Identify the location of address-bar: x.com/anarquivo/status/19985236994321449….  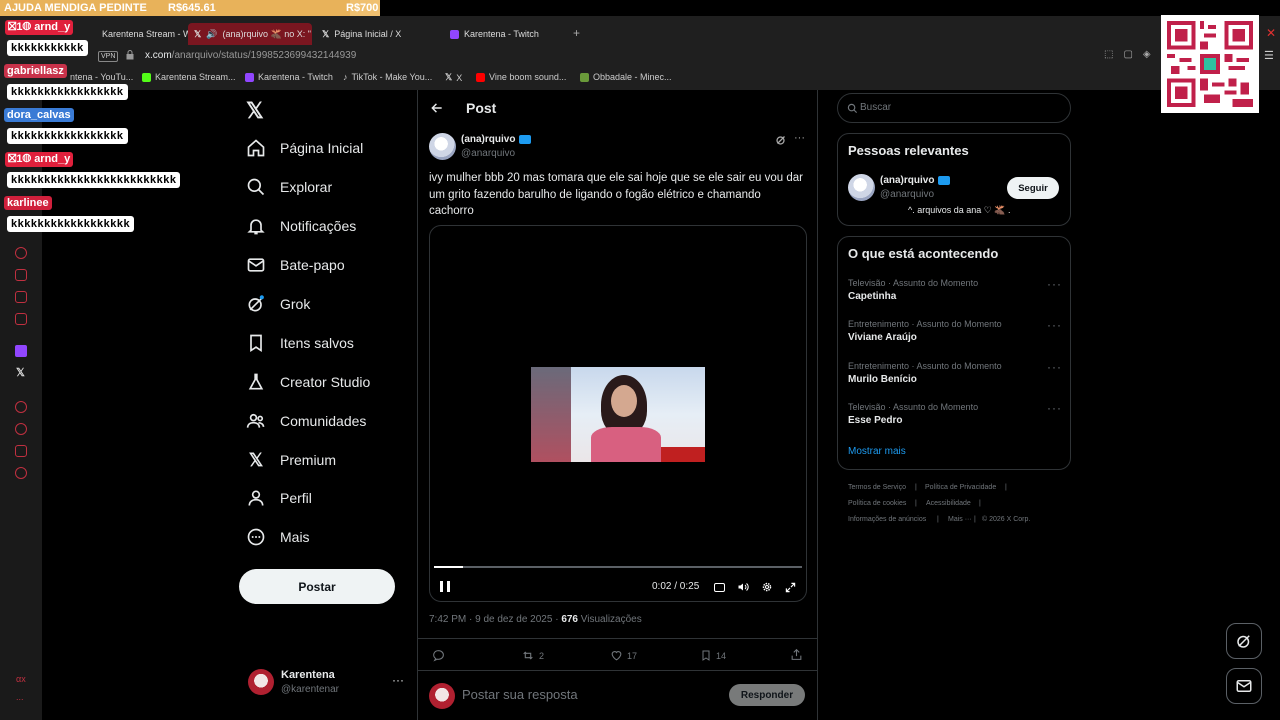
(250, 55).